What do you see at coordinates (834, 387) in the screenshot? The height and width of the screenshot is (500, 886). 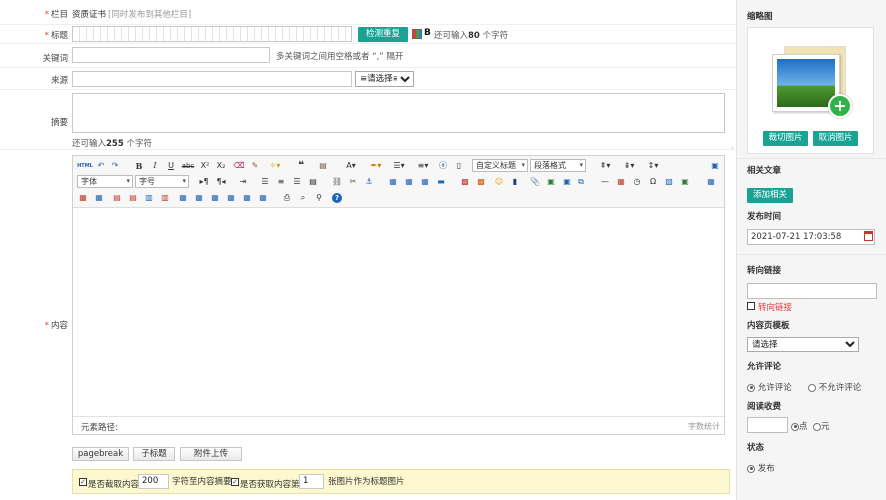 I see `comment-deny-option: 不允许评论` at bounding box center [834, 387].